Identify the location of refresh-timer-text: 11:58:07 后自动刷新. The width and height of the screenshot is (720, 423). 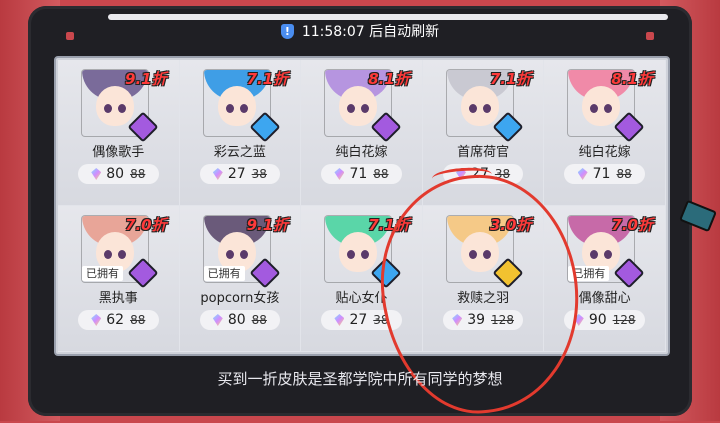
(370, 32).